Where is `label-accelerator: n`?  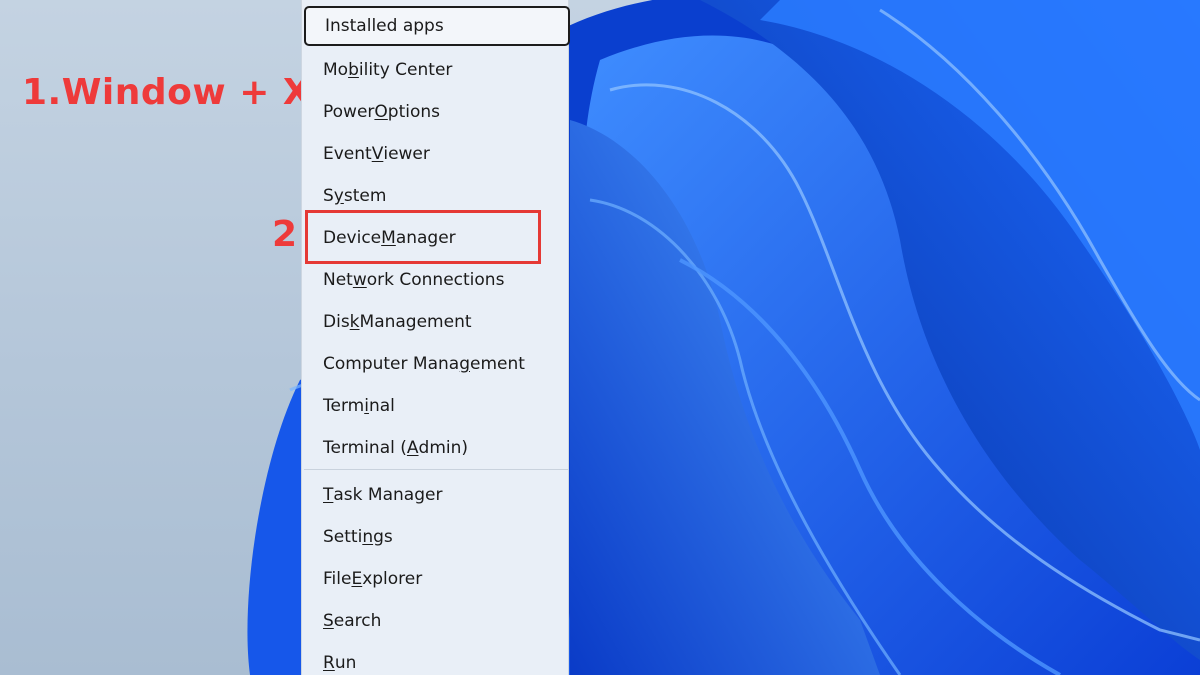 label-accelerator: n is located at coordinates (368, 537).